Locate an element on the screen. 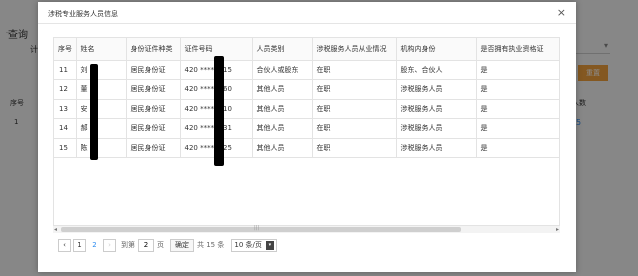 The height and width of the screenshot is (276, 638). cell-category: 合伙人或股东 is located at coordinates (282, 70).